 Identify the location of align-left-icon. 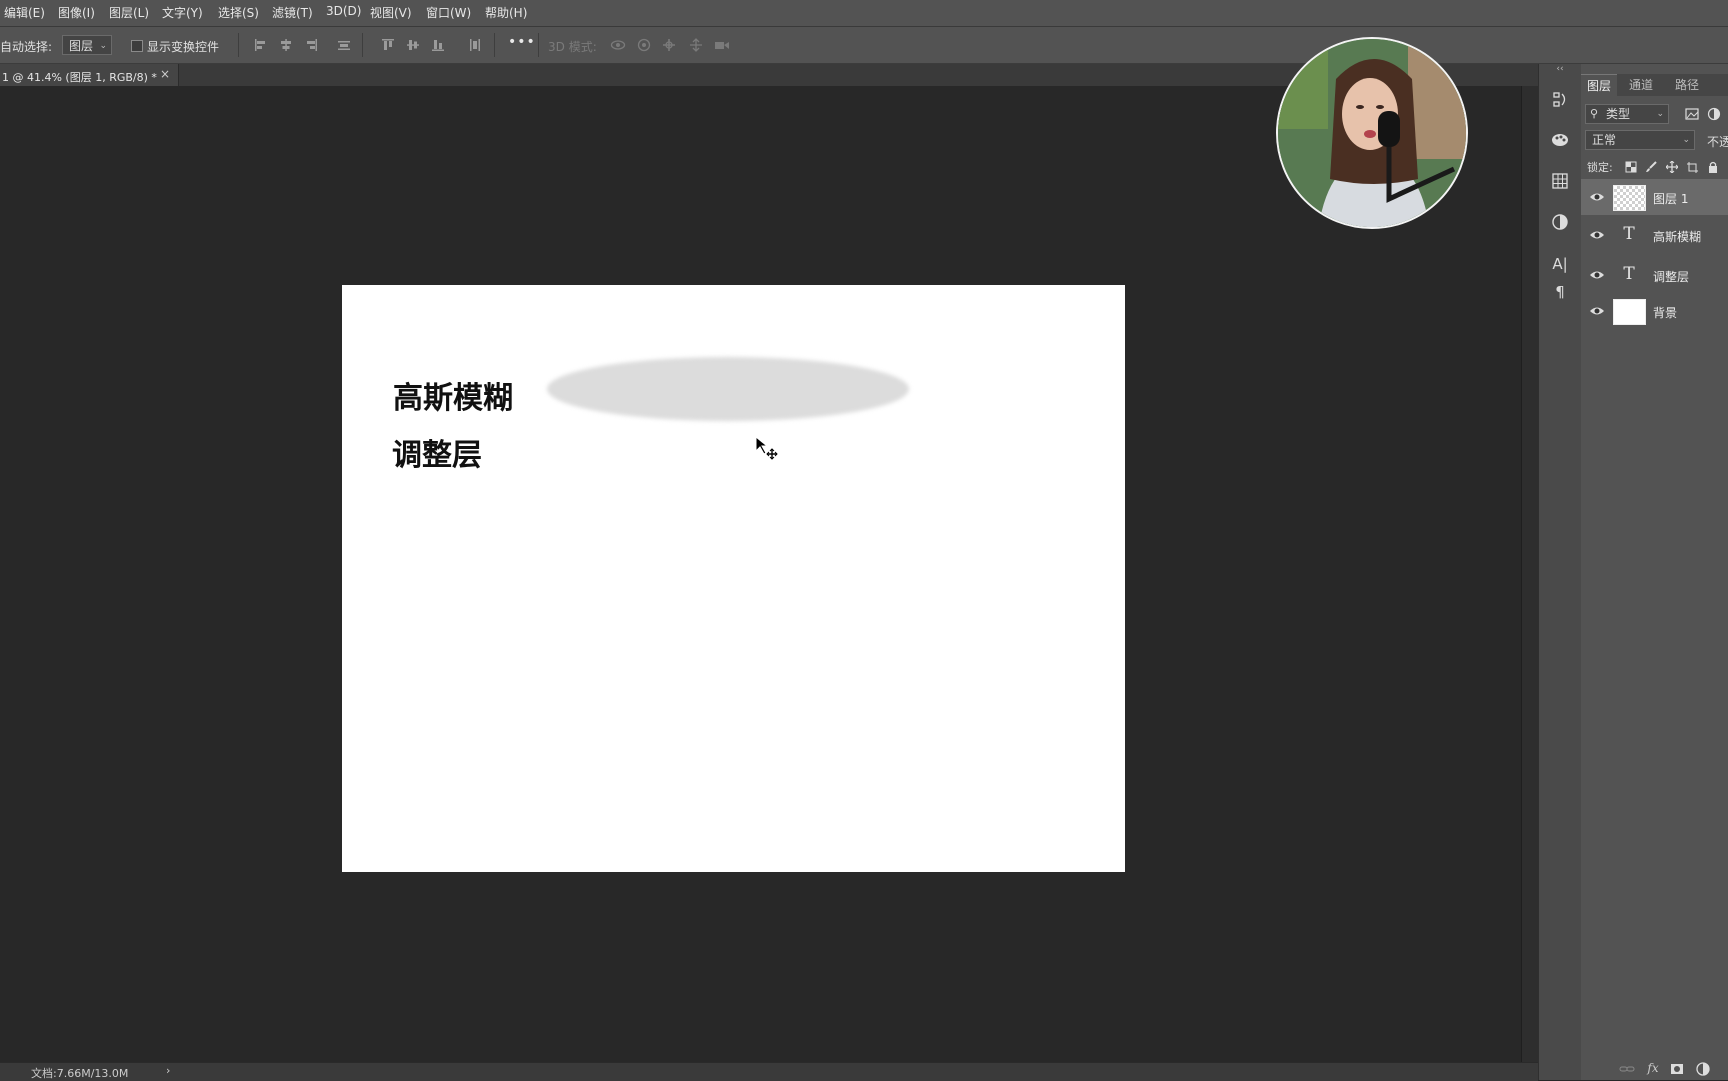
(261, 45).